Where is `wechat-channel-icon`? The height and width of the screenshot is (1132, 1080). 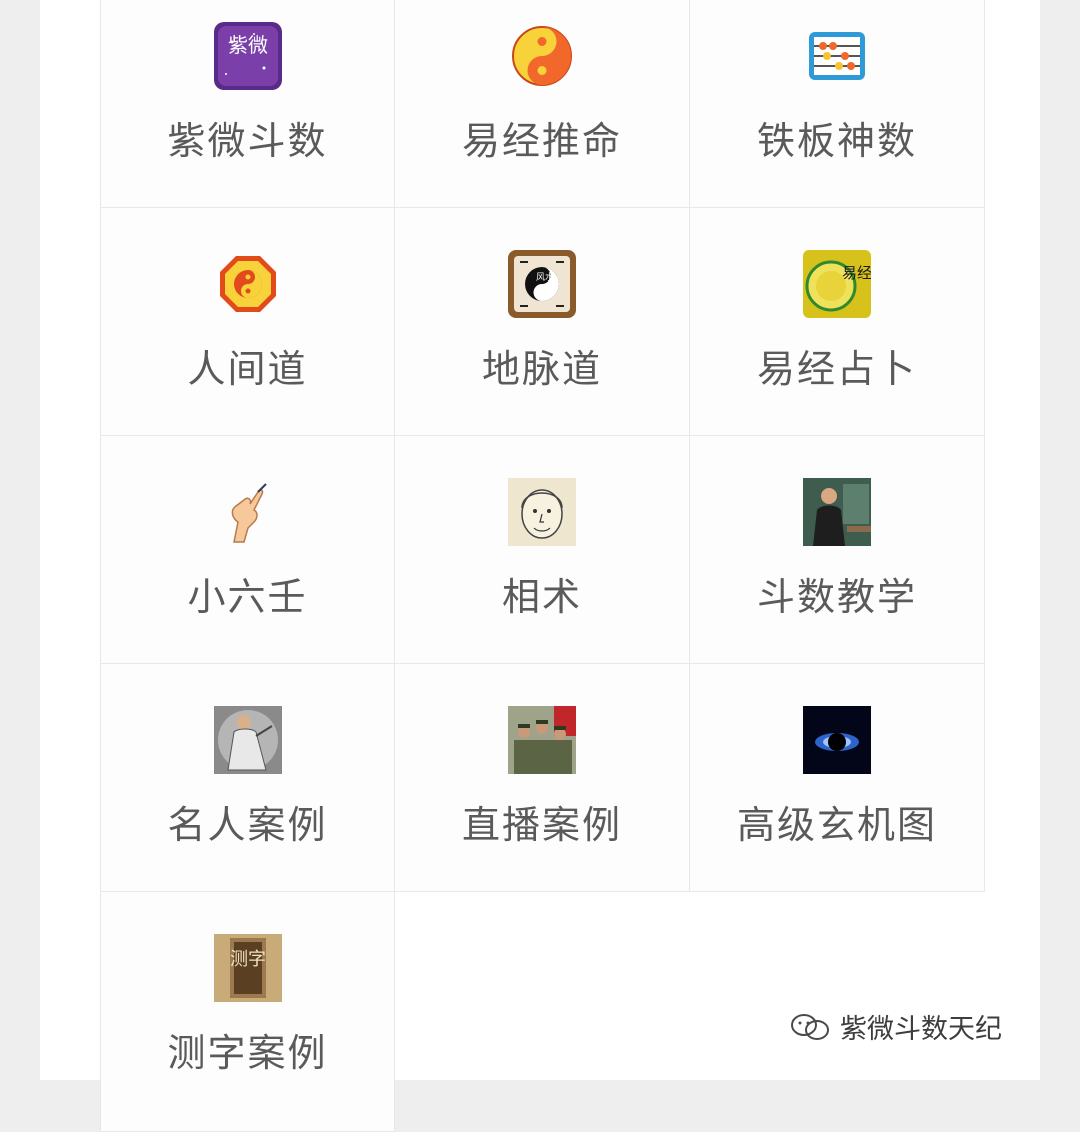 wechat-channel-icon is located at coordinates (810, 1026).